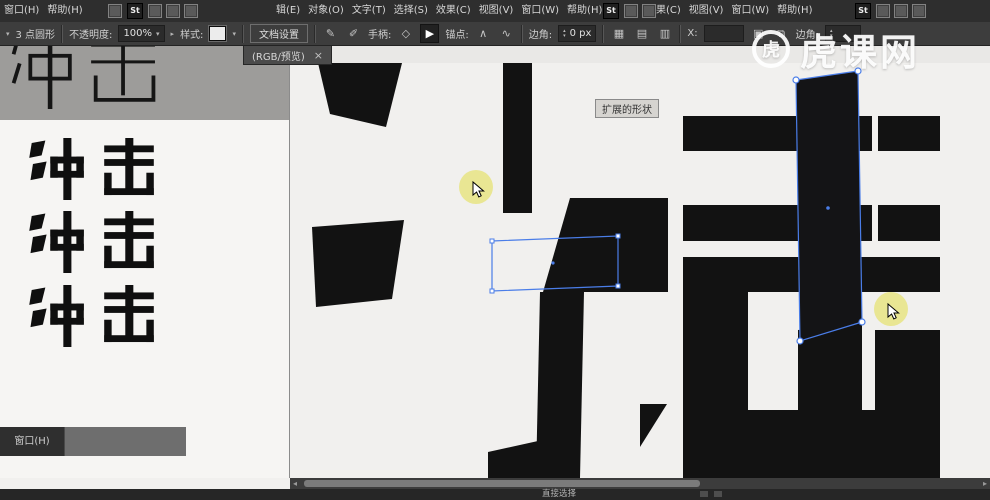 The height and width of the screenshot is (500, 990). What do you see at coordinates (411, 11) in the screenshot?
I see `menu-item-select: 选择(S)` at bounding box center [411, 11].